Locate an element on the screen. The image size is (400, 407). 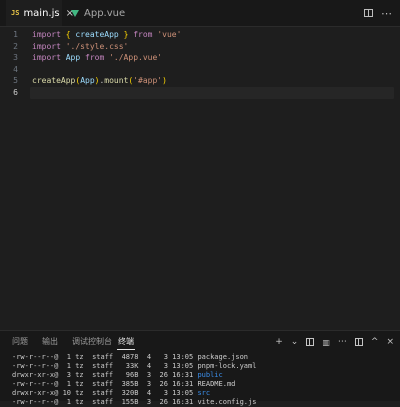
file-name: public is located at coordinates (210, 375).